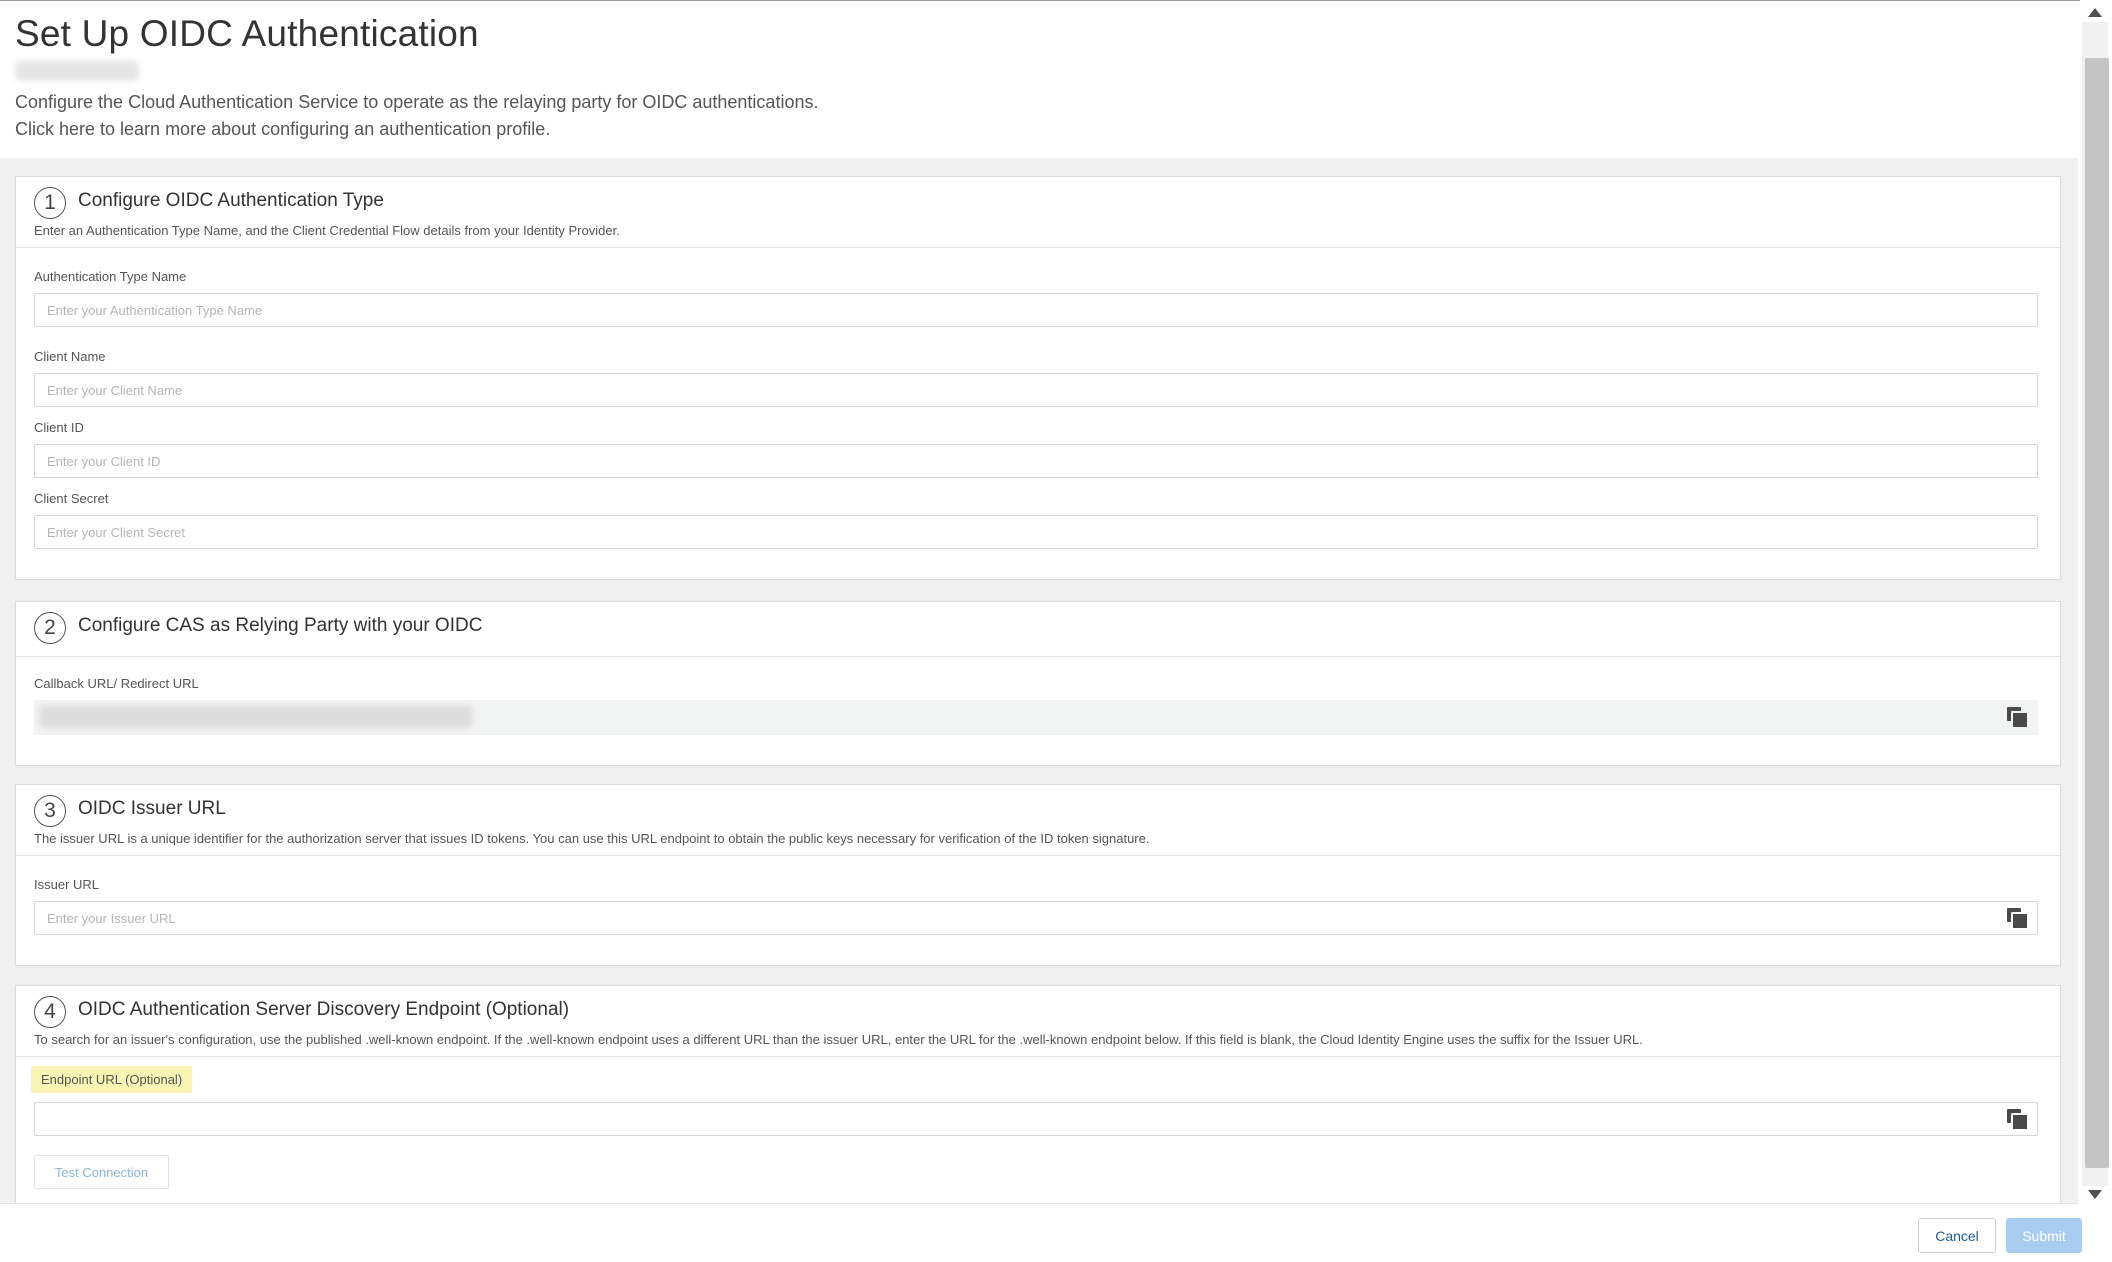 Image resolution: width=2112 pixels, height=1262 pixels. What do you see at coordinates (1036, 532) in the screenshot?
I see `client-secret-input` at bounding box center [1036, 532].